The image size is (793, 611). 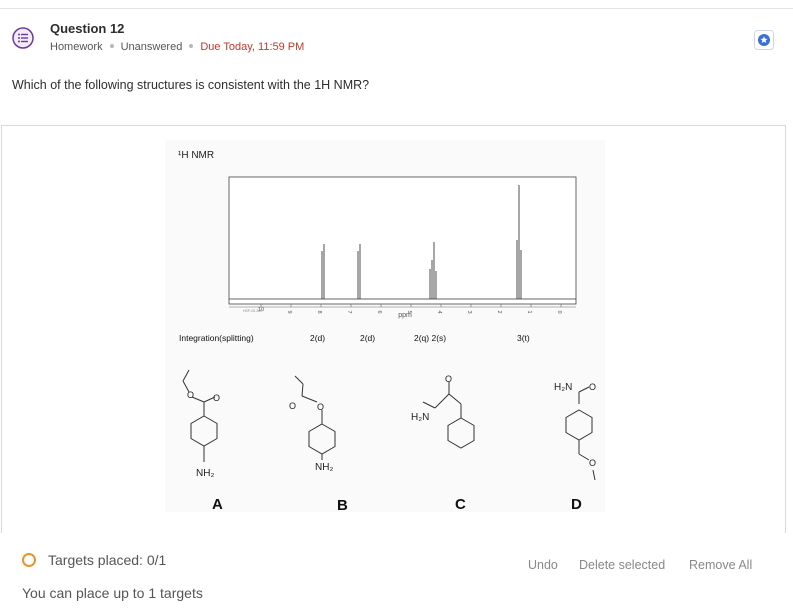 What do you see at coordinates (216, 338) in the screenshot?
I see `integration-label: Integration(splitting)` at bounding box center [216, 338].